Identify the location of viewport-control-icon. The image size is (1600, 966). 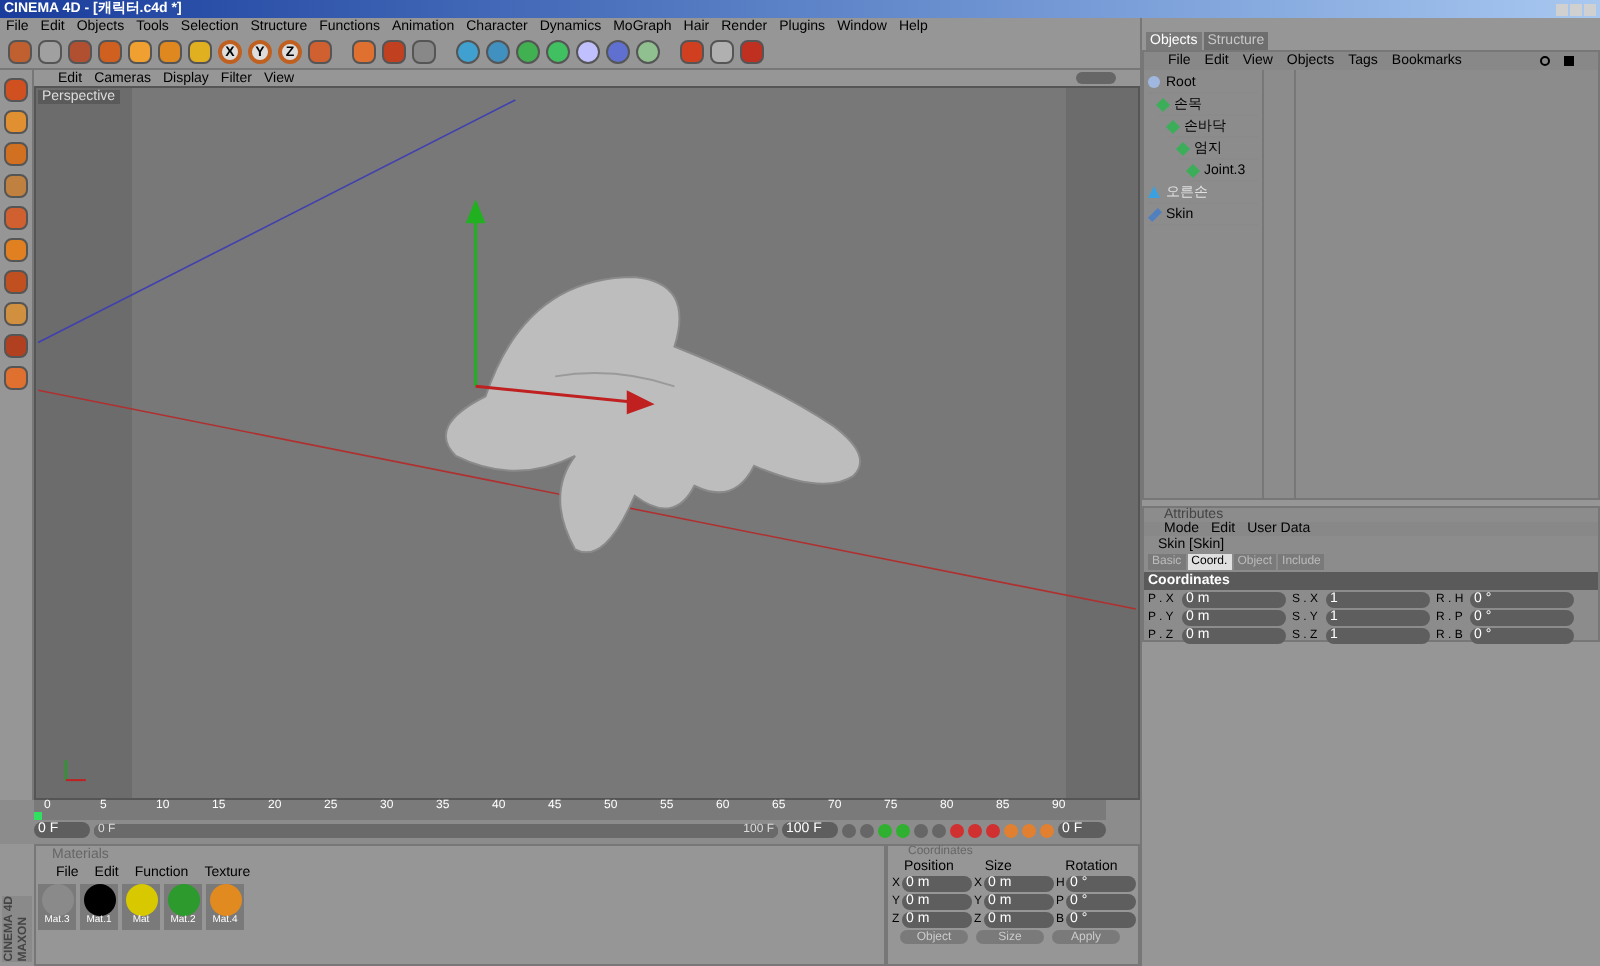
(1096, 78).